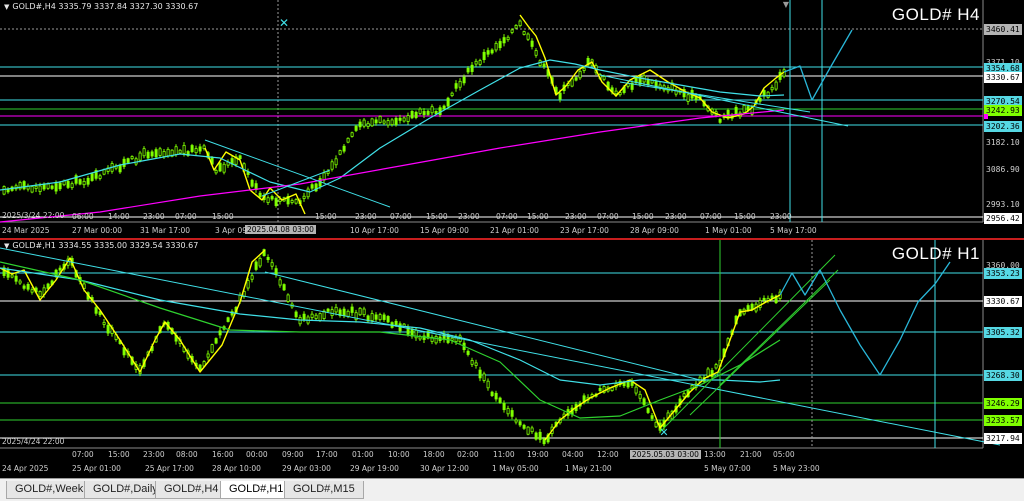 The width and height of the screenshot is (1024, 501). Describe the element at coordinates (280, 229) in the screenshot. I see `h4-crosshair-time: 2025.04.08 03:00` at that location.